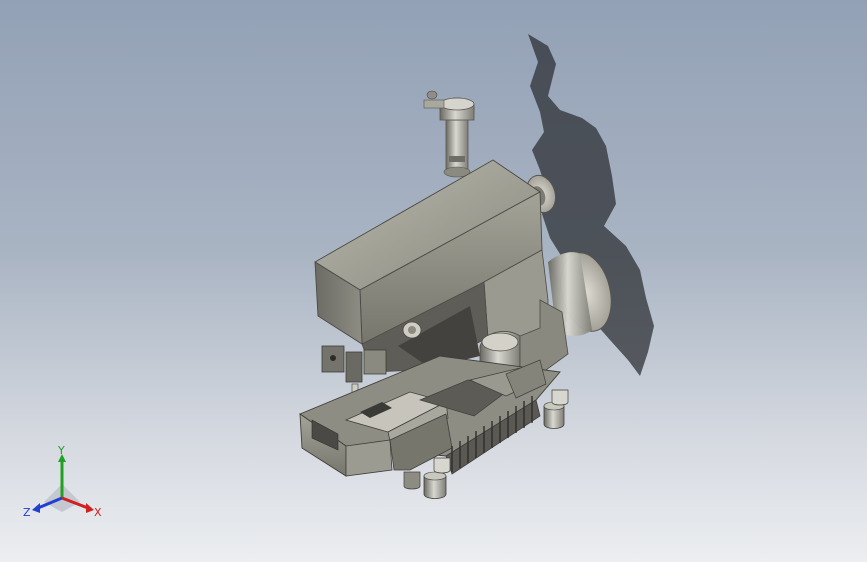 The width and height of the screenshot is (867, 562). What do you see at coordinates (36, 508) in the screenshot?
I see `z-axis-arrow` at bounding box center [36, 508].